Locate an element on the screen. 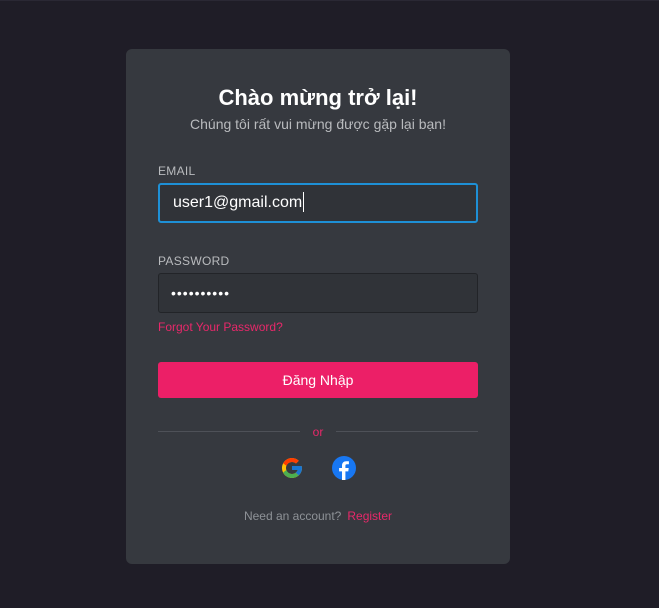 Image resolution: width=659 pixels, height=608 pixels. divider-label: or is located at coordinates (318, 432).